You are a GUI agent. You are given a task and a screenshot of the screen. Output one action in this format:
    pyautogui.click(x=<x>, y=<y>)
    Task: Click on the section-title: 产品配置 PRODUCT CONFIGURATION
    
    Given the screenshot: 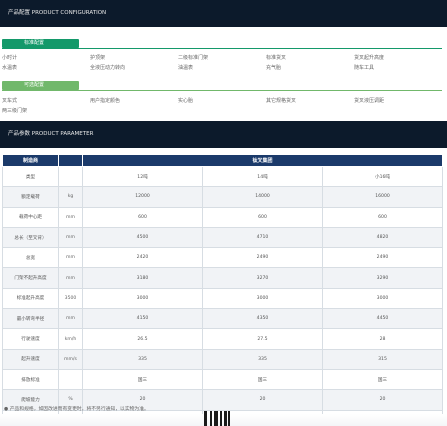 What is the action you would take?
    pyautogui.click(x=57, y=13)
    